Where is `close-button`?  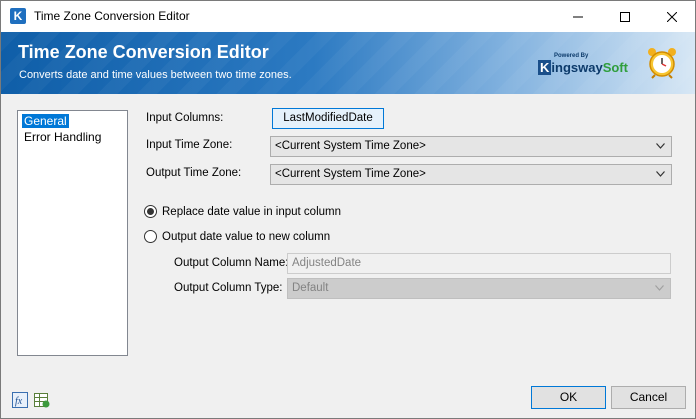
close-button is located at coordinates (672, 16).